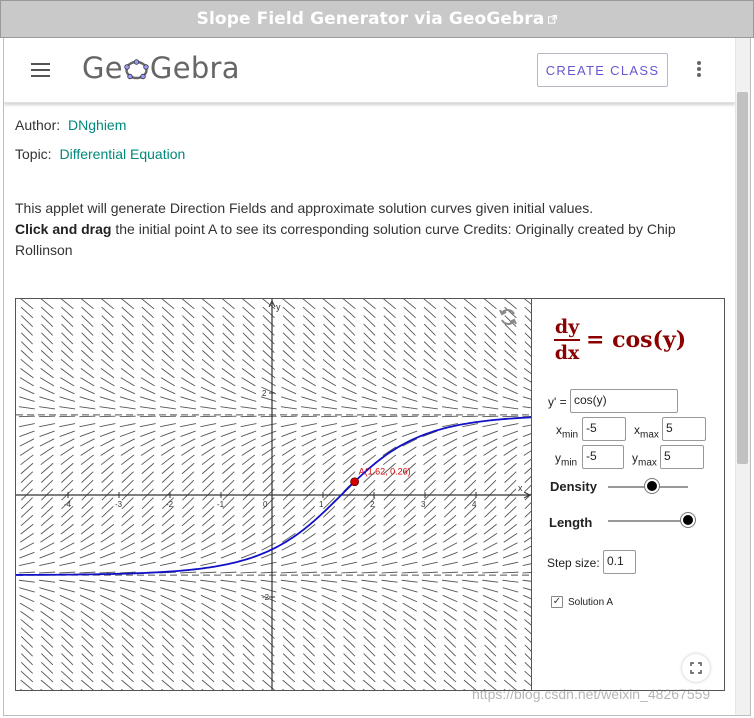  Describe the element at coordinates (553, 19) in the screenshot. I see `external-link-icon` at that location.